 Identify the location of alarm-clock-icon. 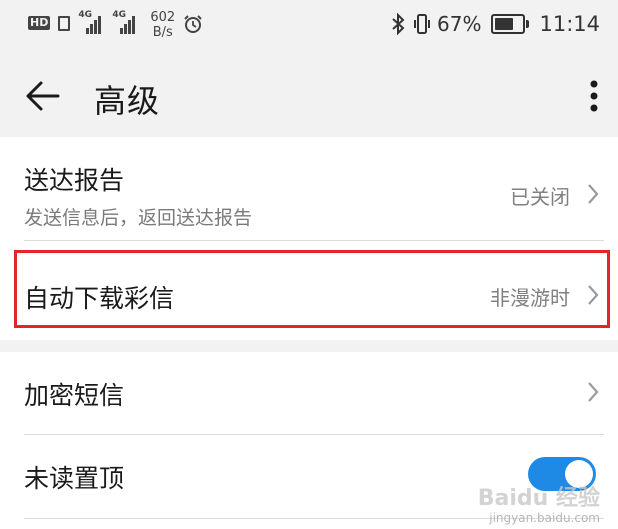
(193, 24).